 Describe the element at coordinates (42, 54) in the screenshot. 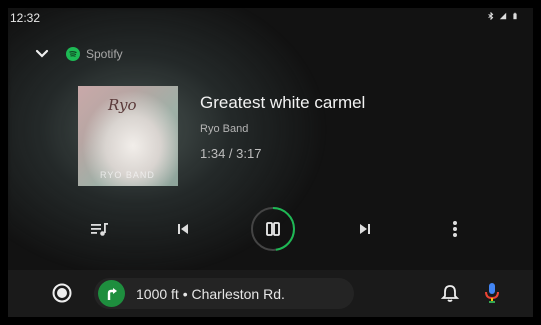

I see `chevron-down-icon` at that location.